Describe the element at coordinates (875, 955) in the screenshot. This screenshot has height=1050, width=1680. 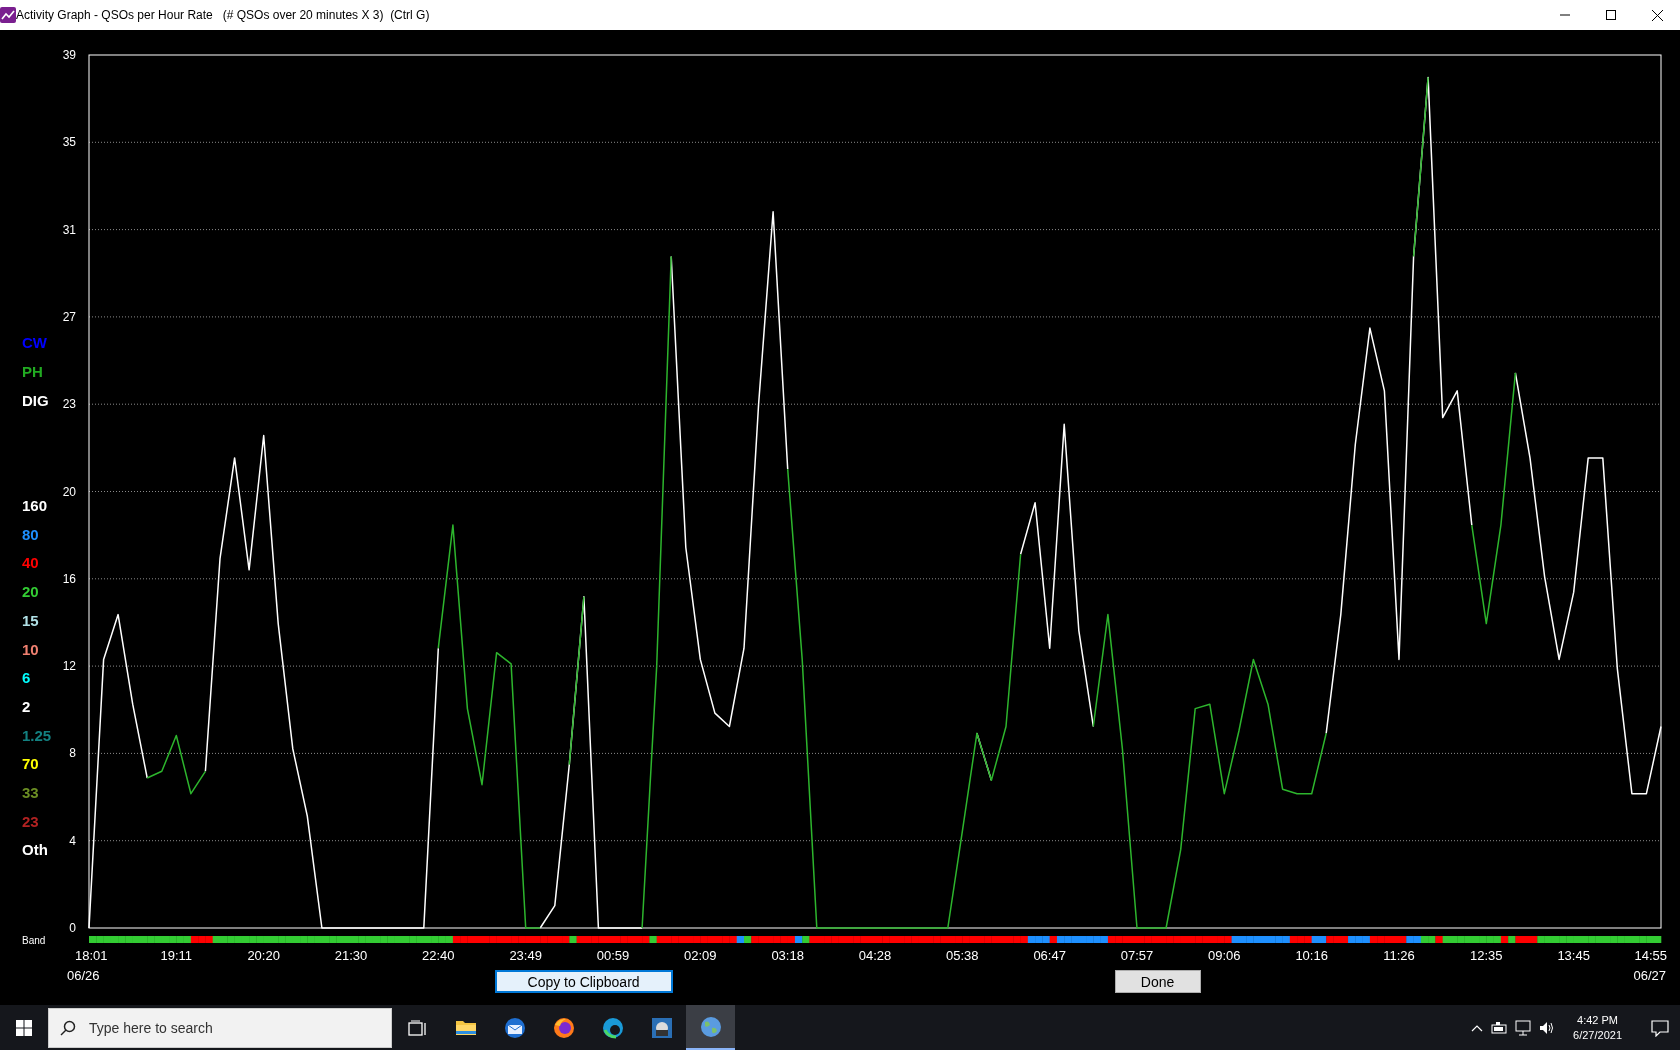
I see `time-axis-label: 04:28` at that location.